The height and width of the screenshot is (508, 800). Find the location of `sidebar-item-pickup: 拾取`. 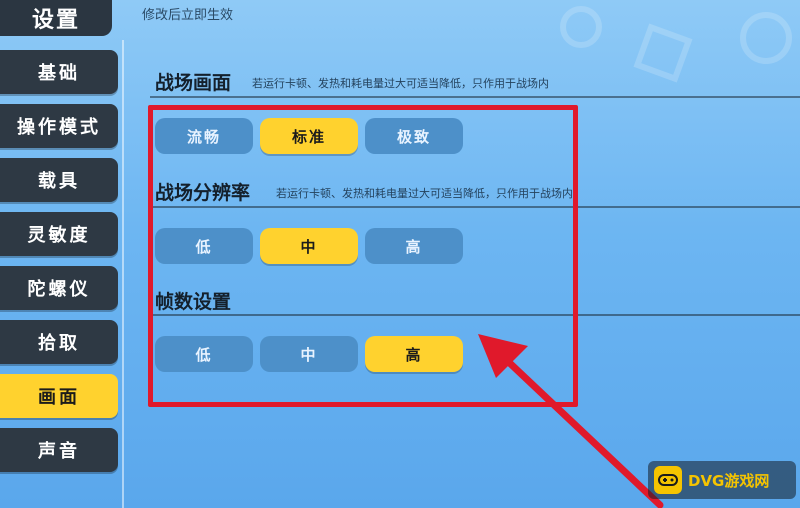

sidebar-item-pickup: 拾取 is located at coordinates (59, 342).